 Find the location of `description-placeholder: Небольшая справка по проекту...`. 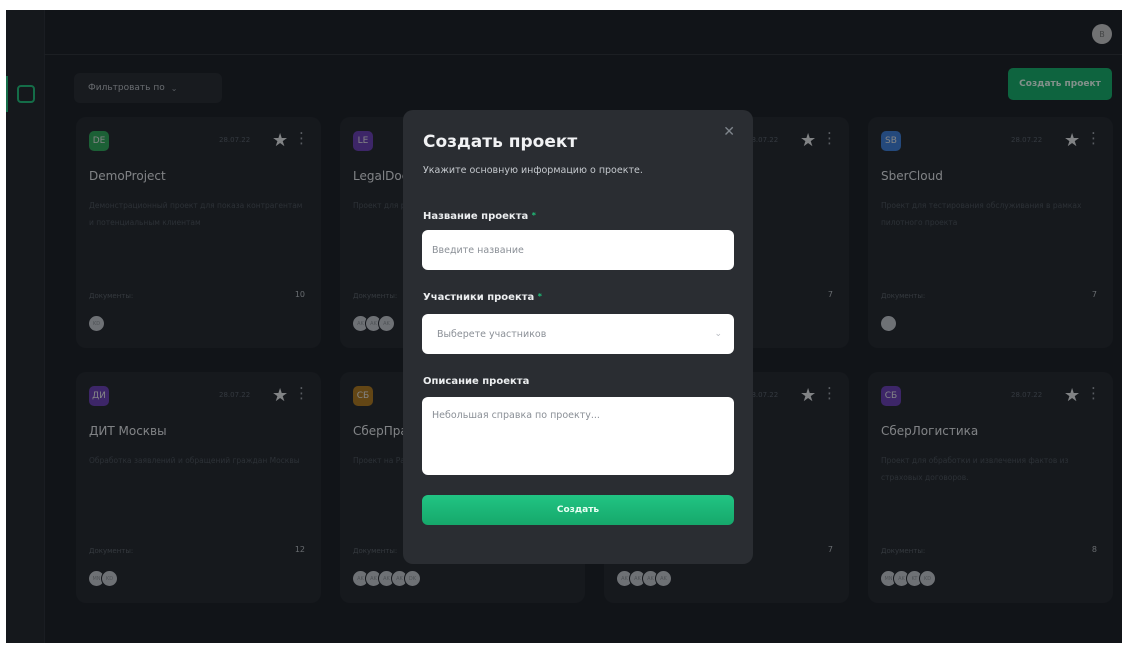

description-placeholder: Небольшая справка по проекту... is located at coordinates (516, 415).